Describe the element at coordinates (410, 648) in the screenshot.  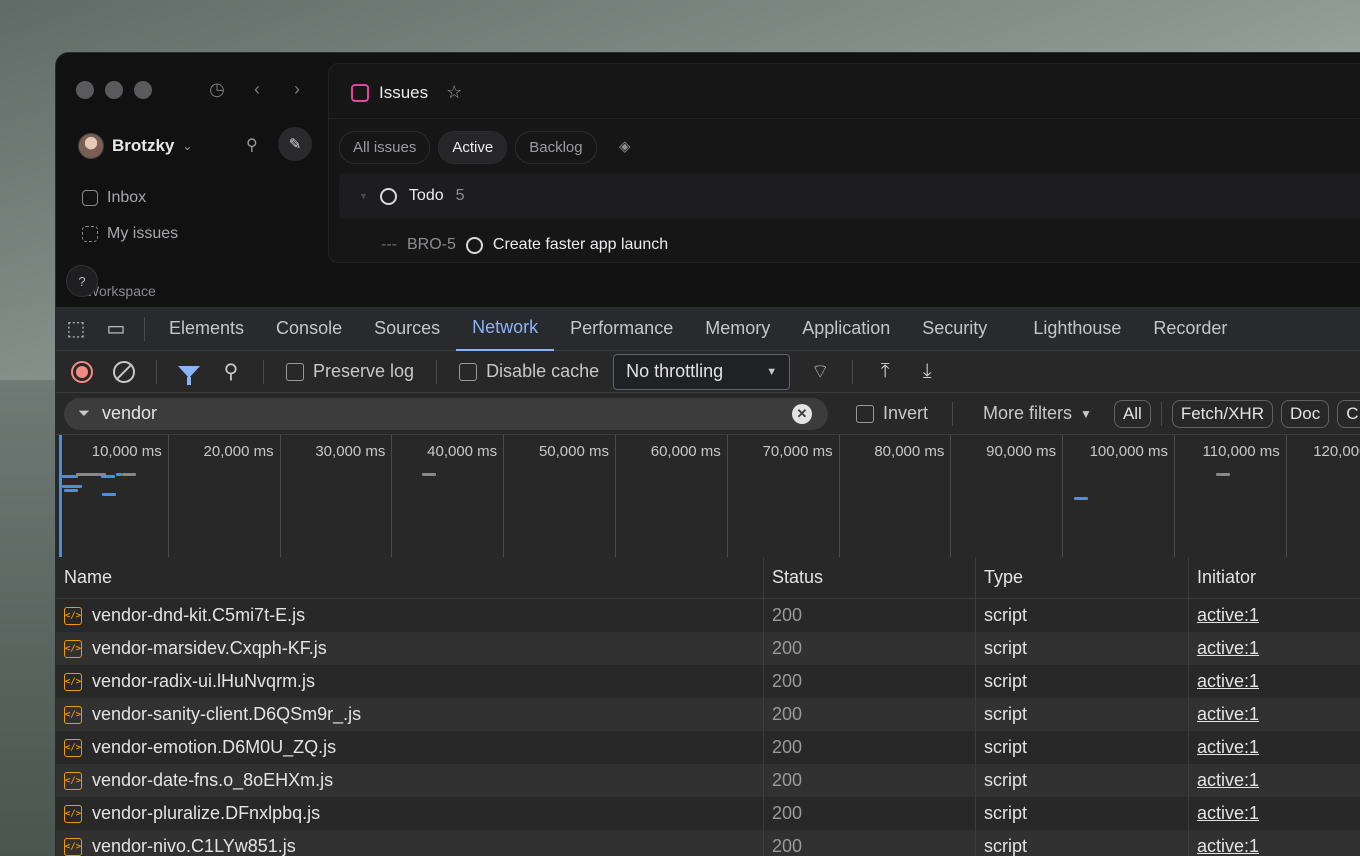
I see `request-name-cell: </> vendor-marsidev.Cxqph-KF.js` at that location.